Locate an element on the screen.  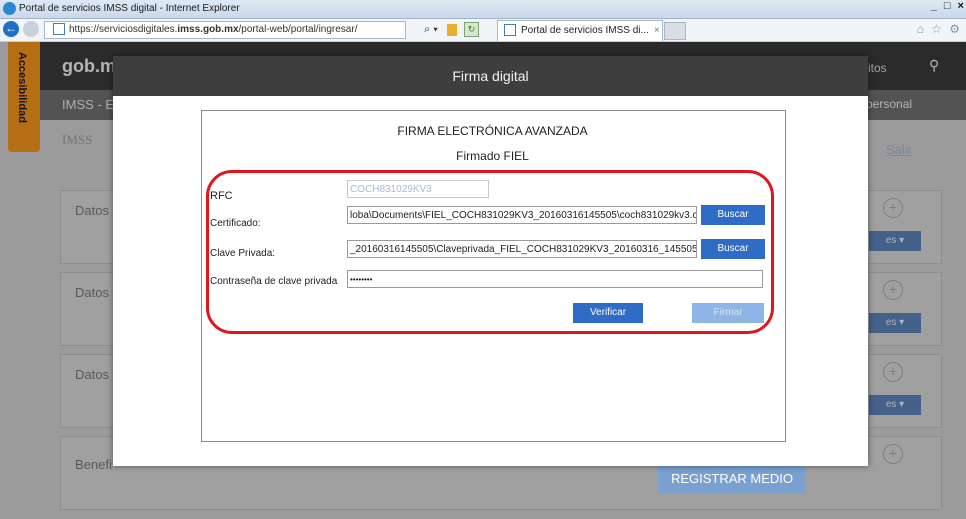
tab-close-icon: × is located at coordinates (657, 30).